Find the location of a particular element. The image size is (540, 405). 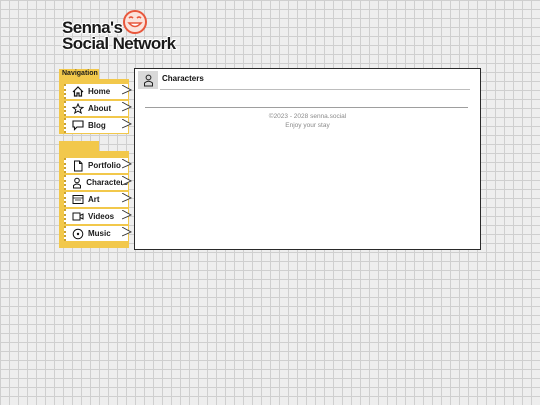

nav-item-art: Art is located at coordinates (98, 199).